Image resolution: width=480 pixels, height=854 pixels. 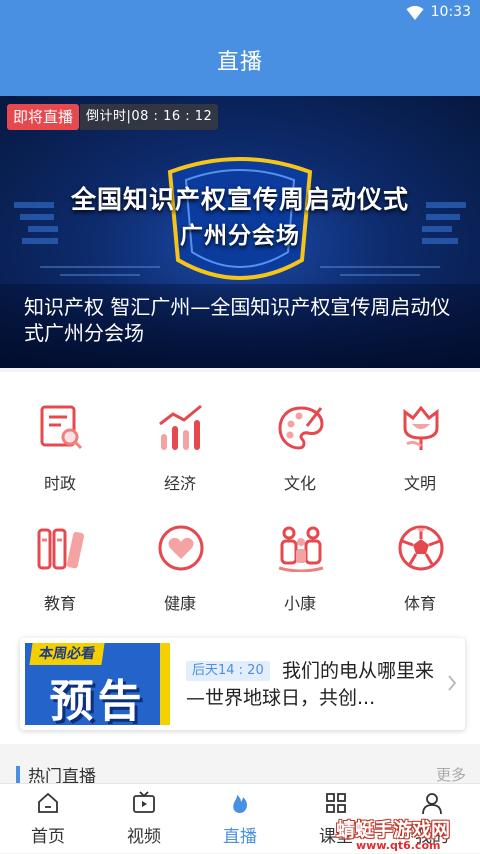 What do you see at coordinates (419, 603) in the screenshot?
I see `category-label: 体育` at bounding box center [419, 603].